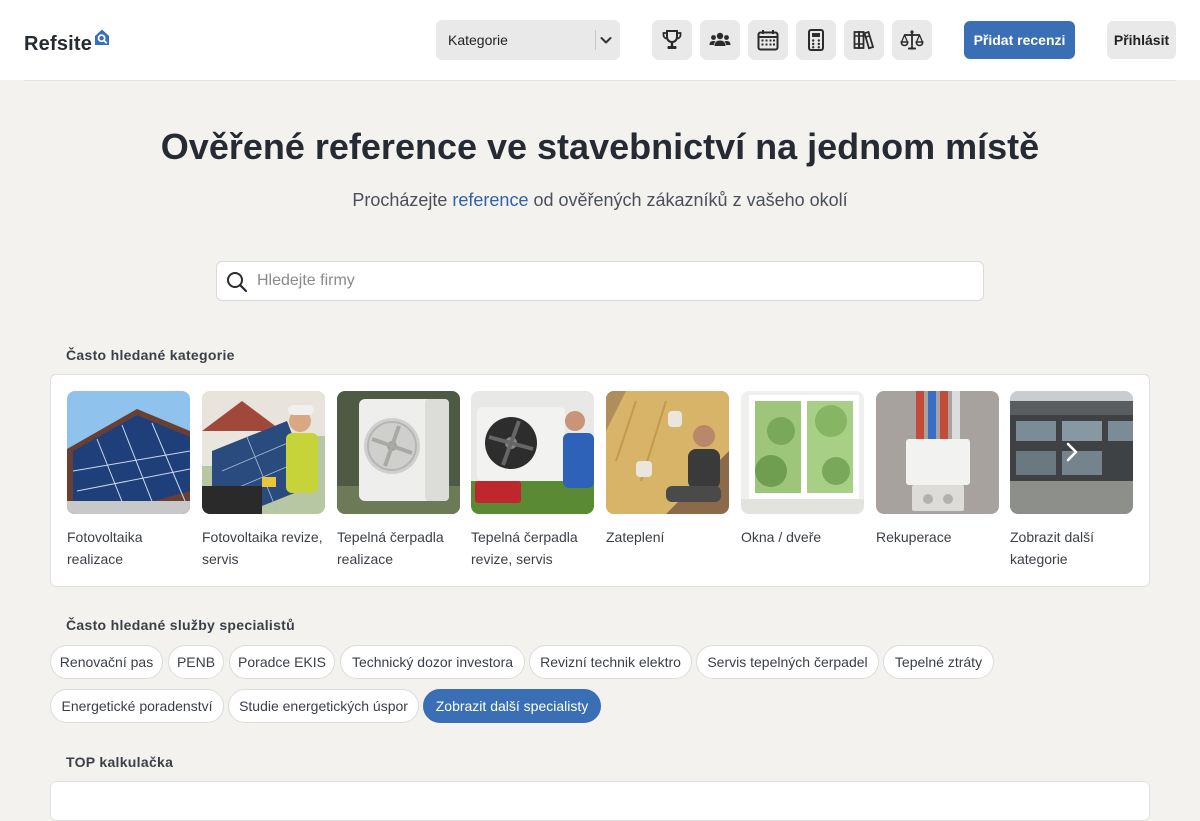  What do you see at coordinates (478, 40) in the screenshot?
I see `category-select-value: Kategorie` at bounding box center [478, 40].